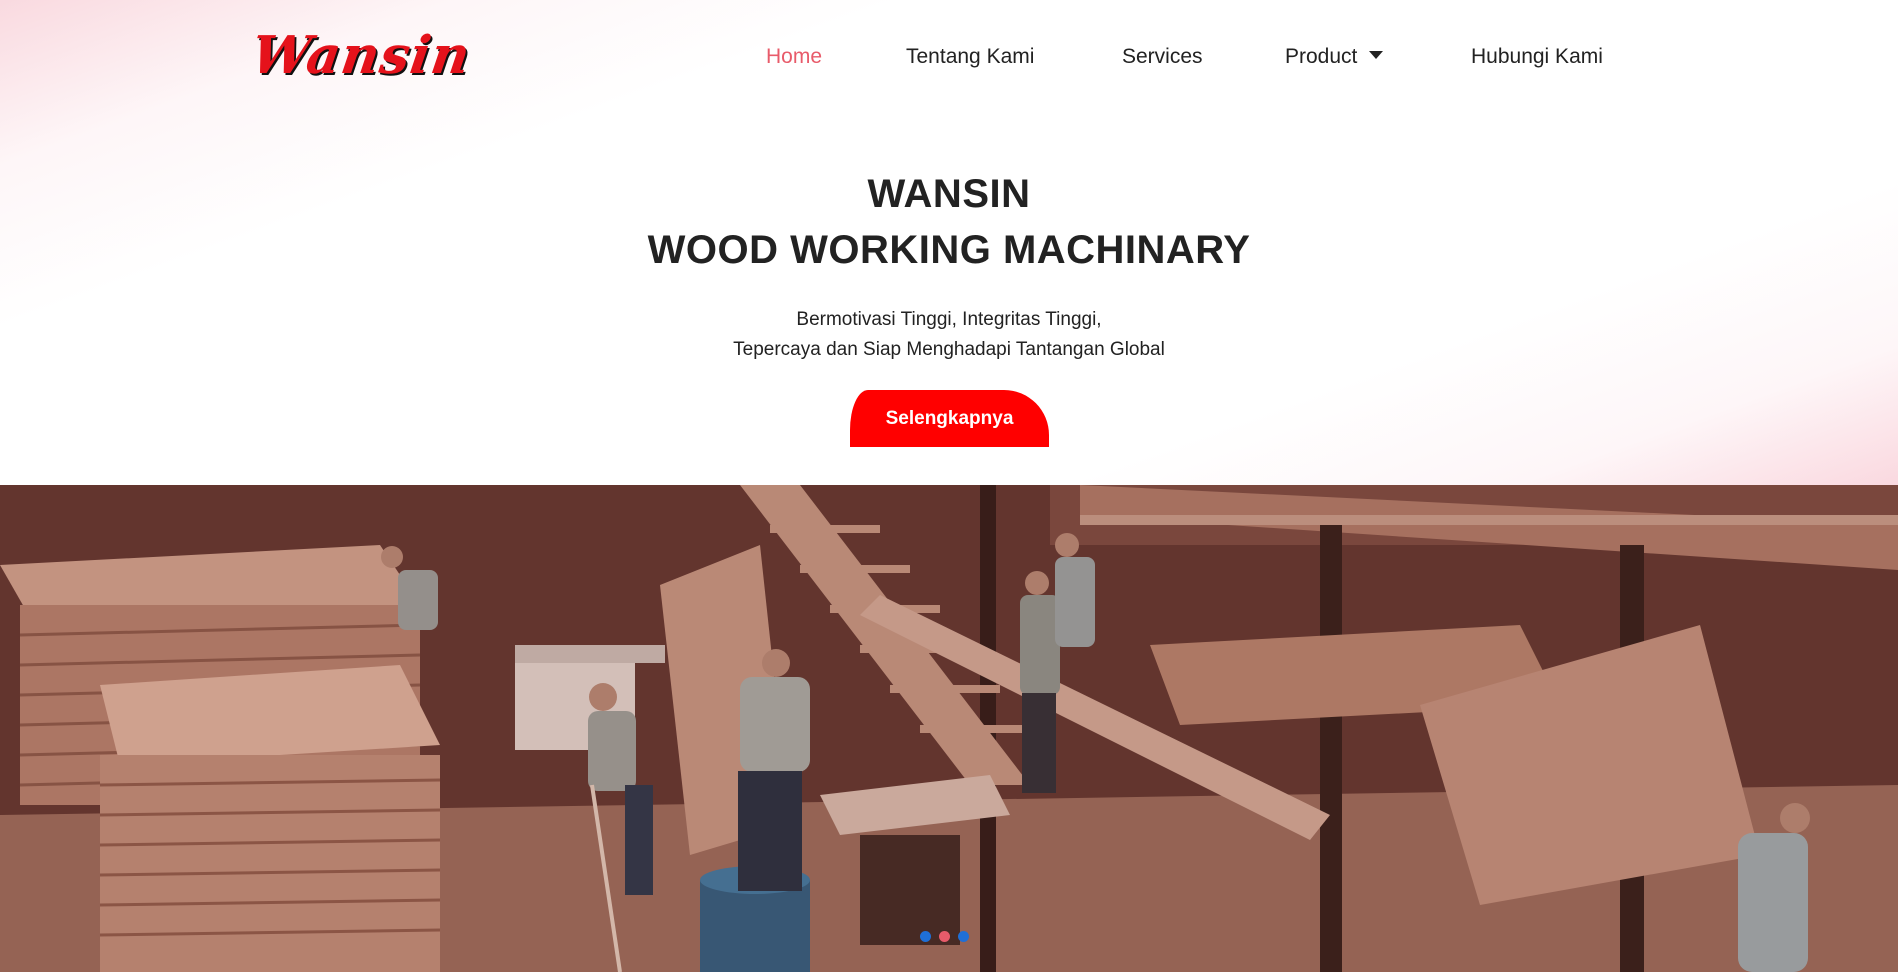 The width and height of the screenshot is (1898, 972). What do you see at coordinates (949, 250) in the screenshot?
I see `hero-title-line2: WOOD WORKING MACHINARY` at bounding box center [949, 250].